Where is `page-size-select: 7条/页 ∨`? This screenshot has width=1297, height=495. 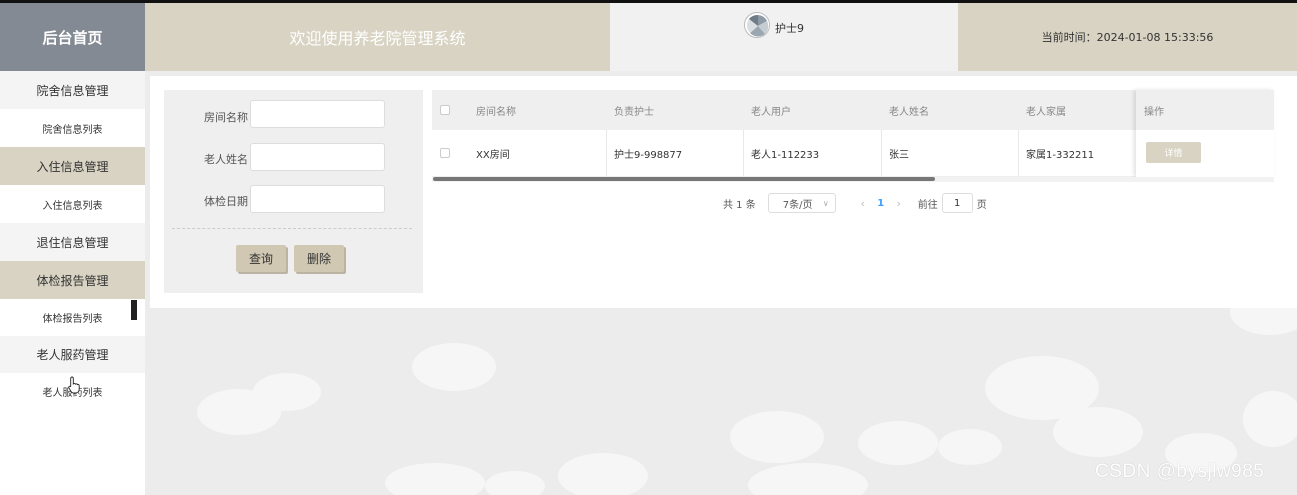 page-size-select: 7条/页 ∨ is located at coordinates (801, 203).